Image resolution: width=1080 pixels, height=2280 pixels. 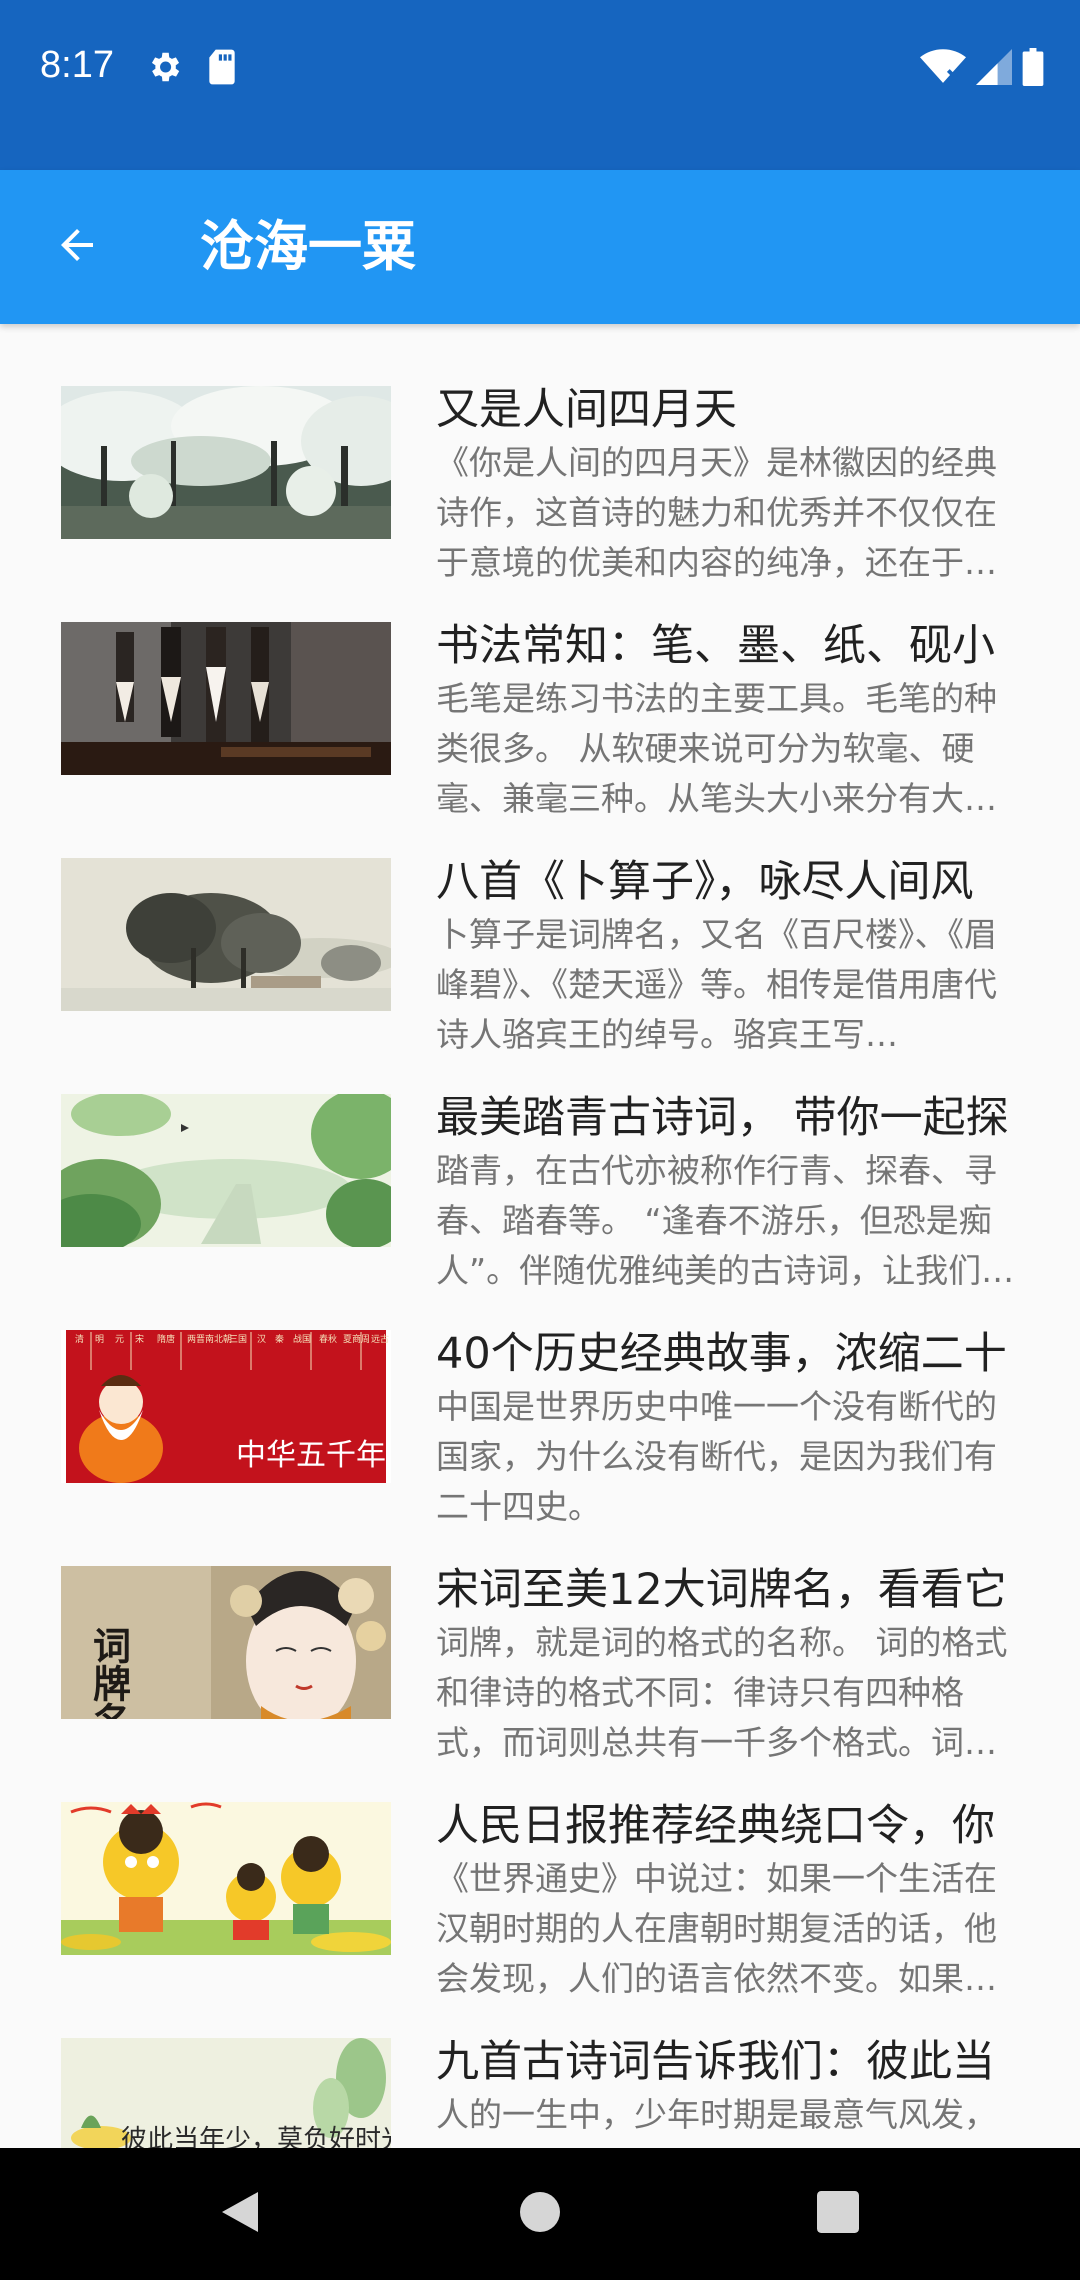 What do you see at coordinates (994, 69) in the screenshot?
I see `signal-icon` at bounding box center [994, 69].